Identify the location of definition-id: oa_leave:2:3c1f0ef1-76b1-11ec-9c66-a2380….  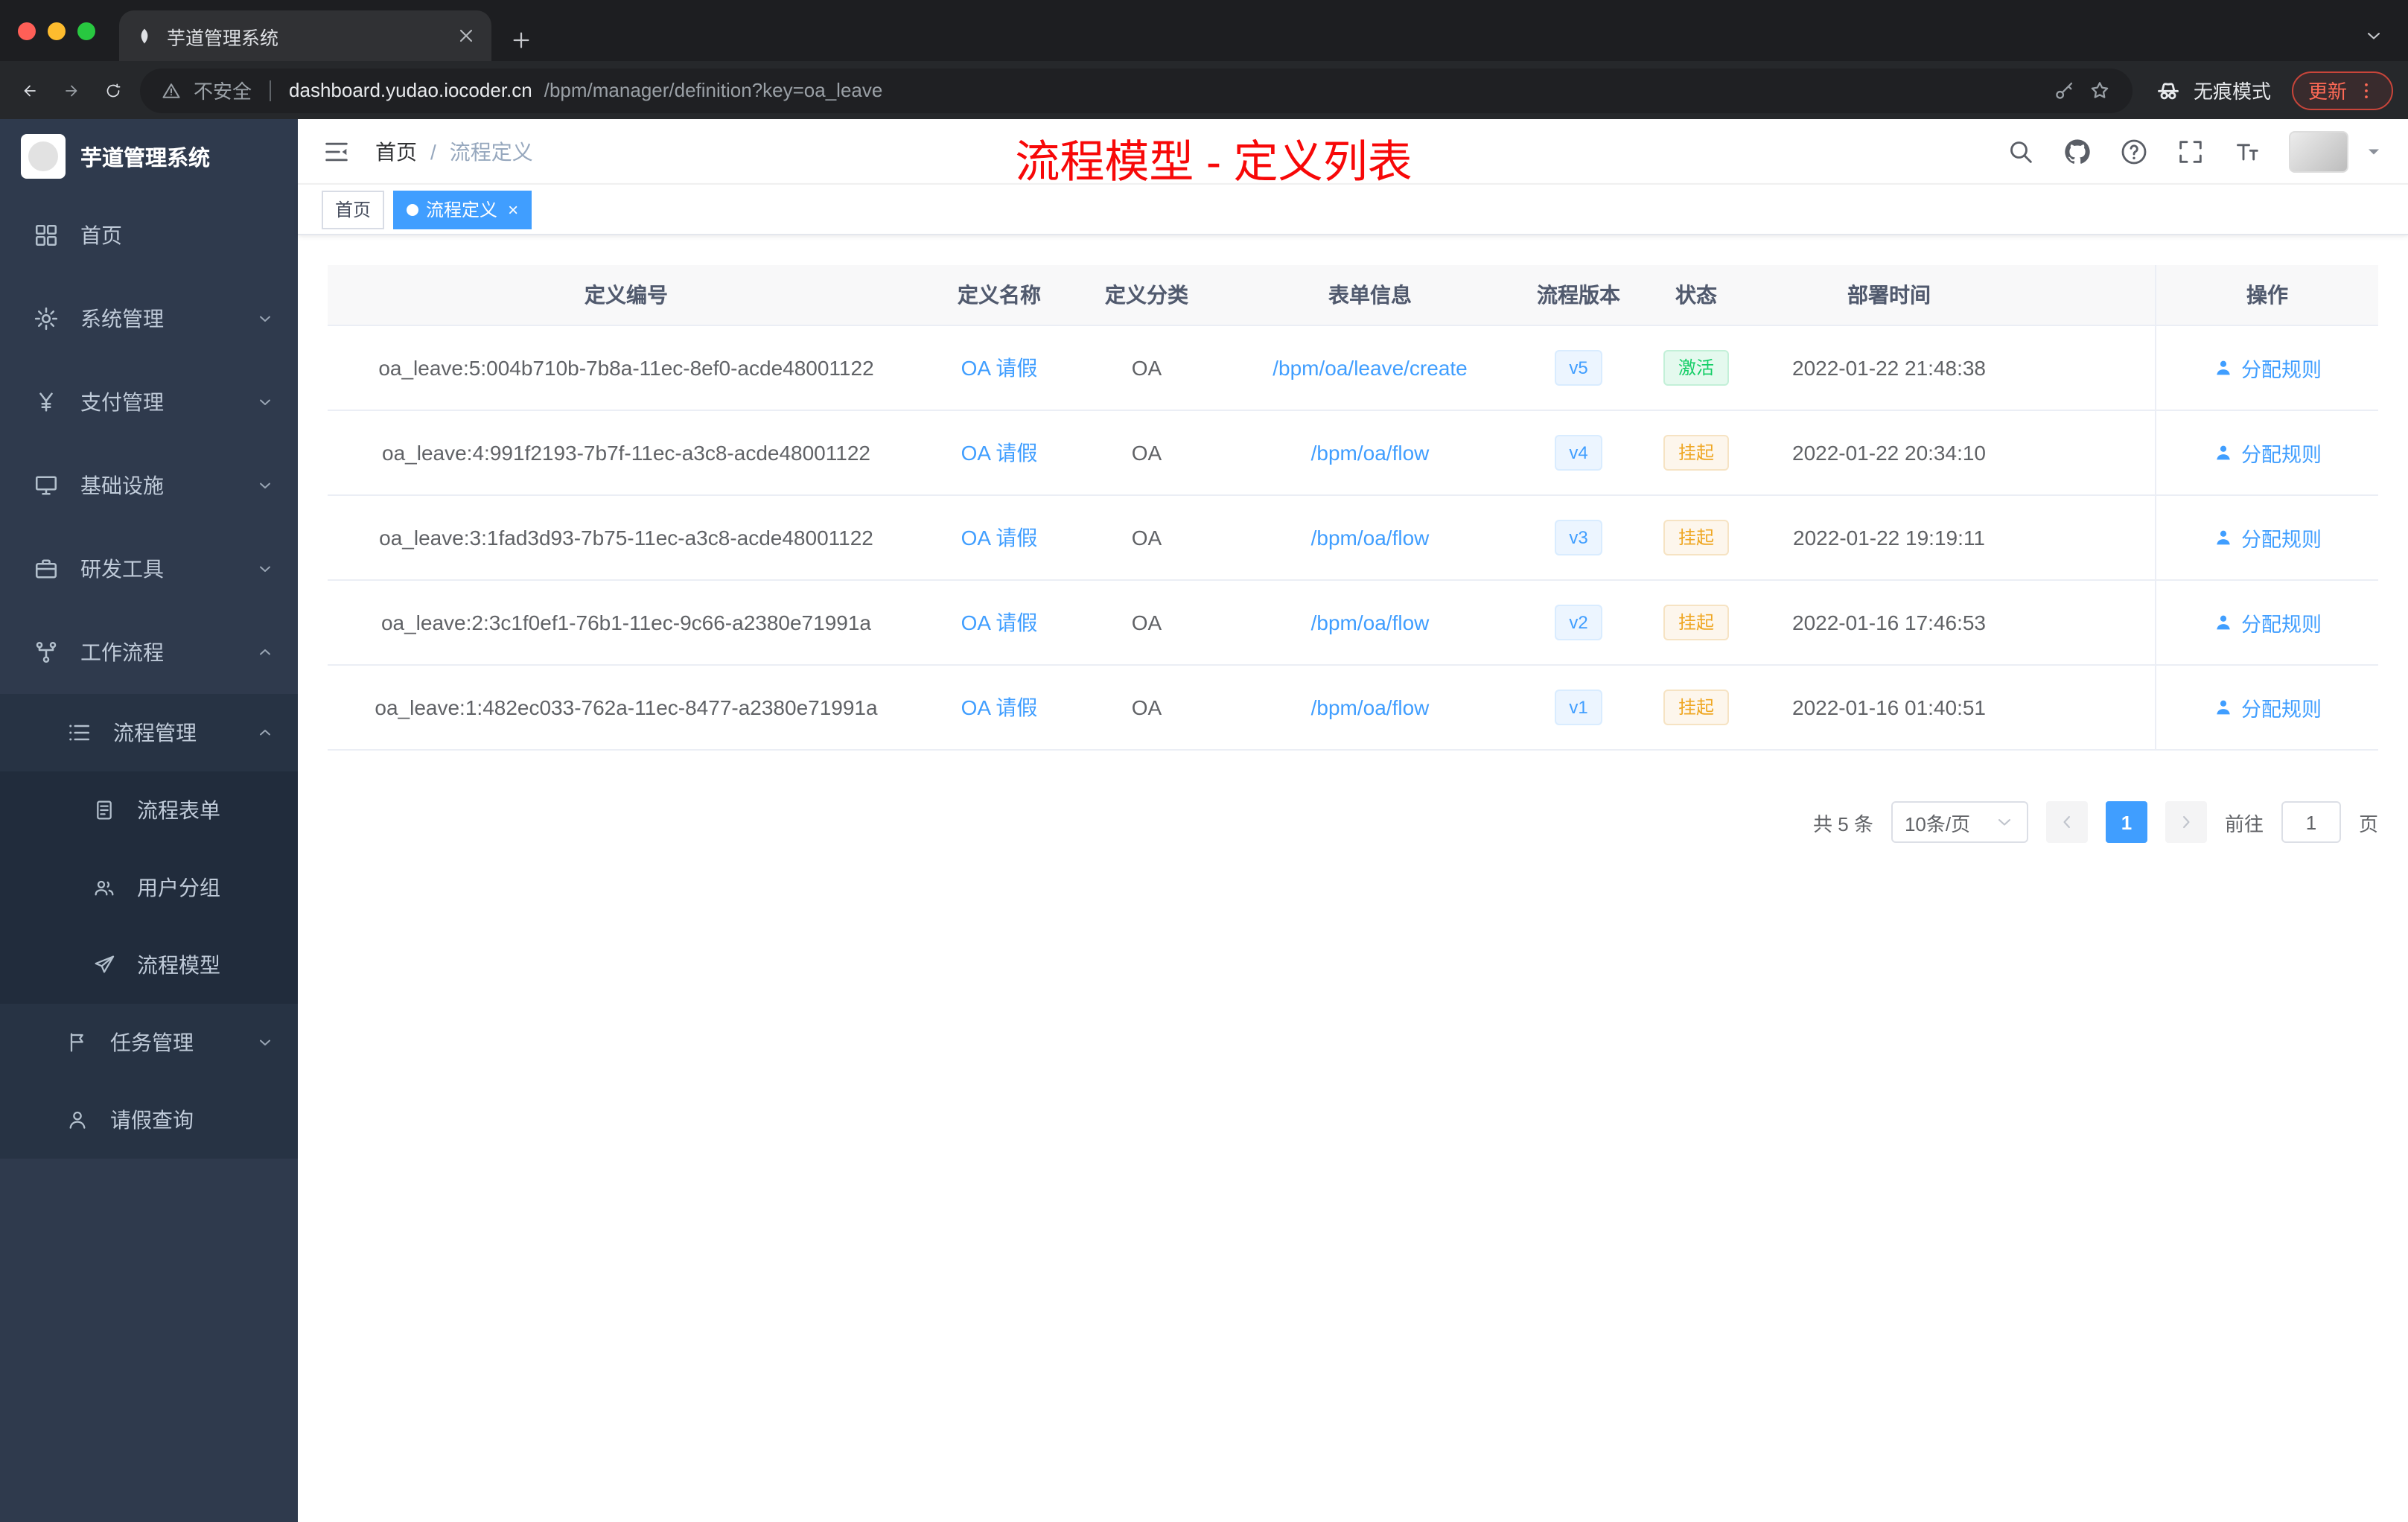
(625, 622).